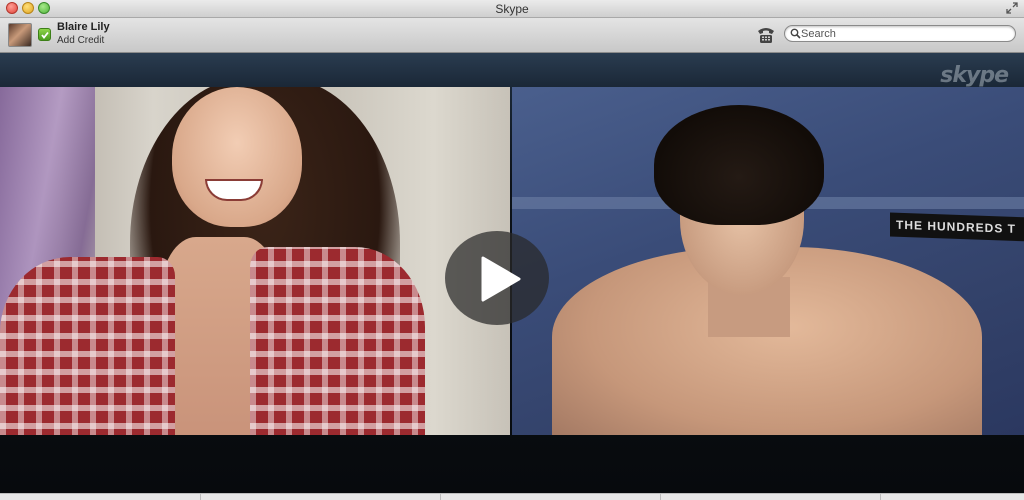 Image resolution: width=1024 pixels, height=500 pixels. I want to click on bottom-strip, so click(512, 496).